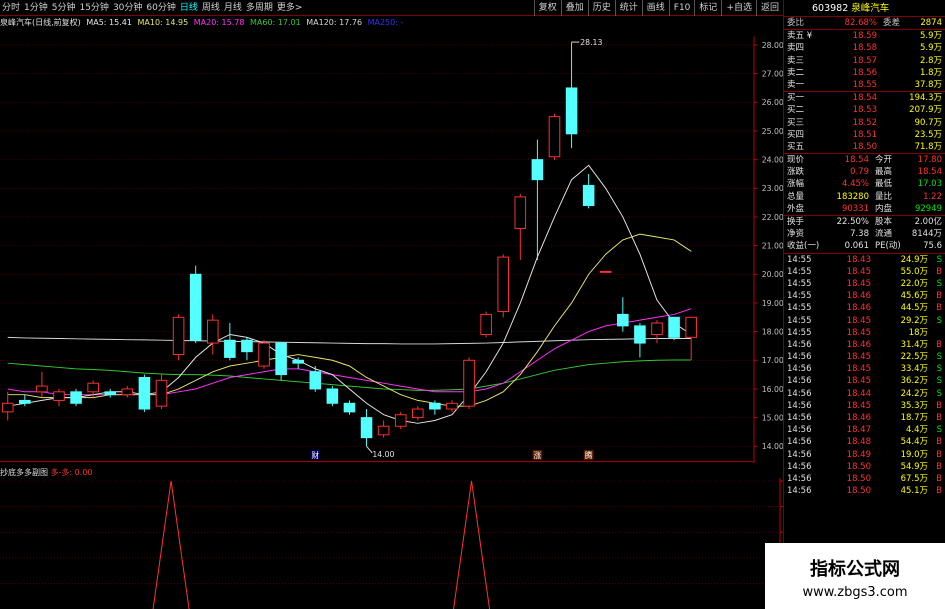 The width and height of the screenshot is (945, 609). What do you see at coordinates (796, 23) in the screenshot?
I see `weibi-label: 委比` at bounding box center [796, 23].